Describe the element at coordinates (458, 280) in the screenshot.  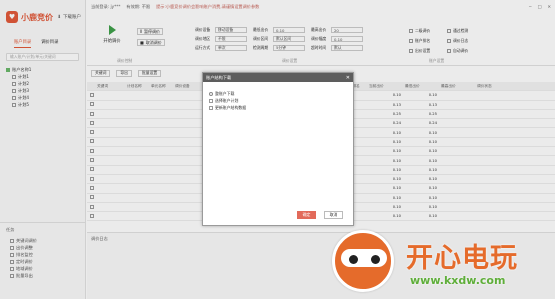
I see `watermark-url: www.kxdw.com` at that location.